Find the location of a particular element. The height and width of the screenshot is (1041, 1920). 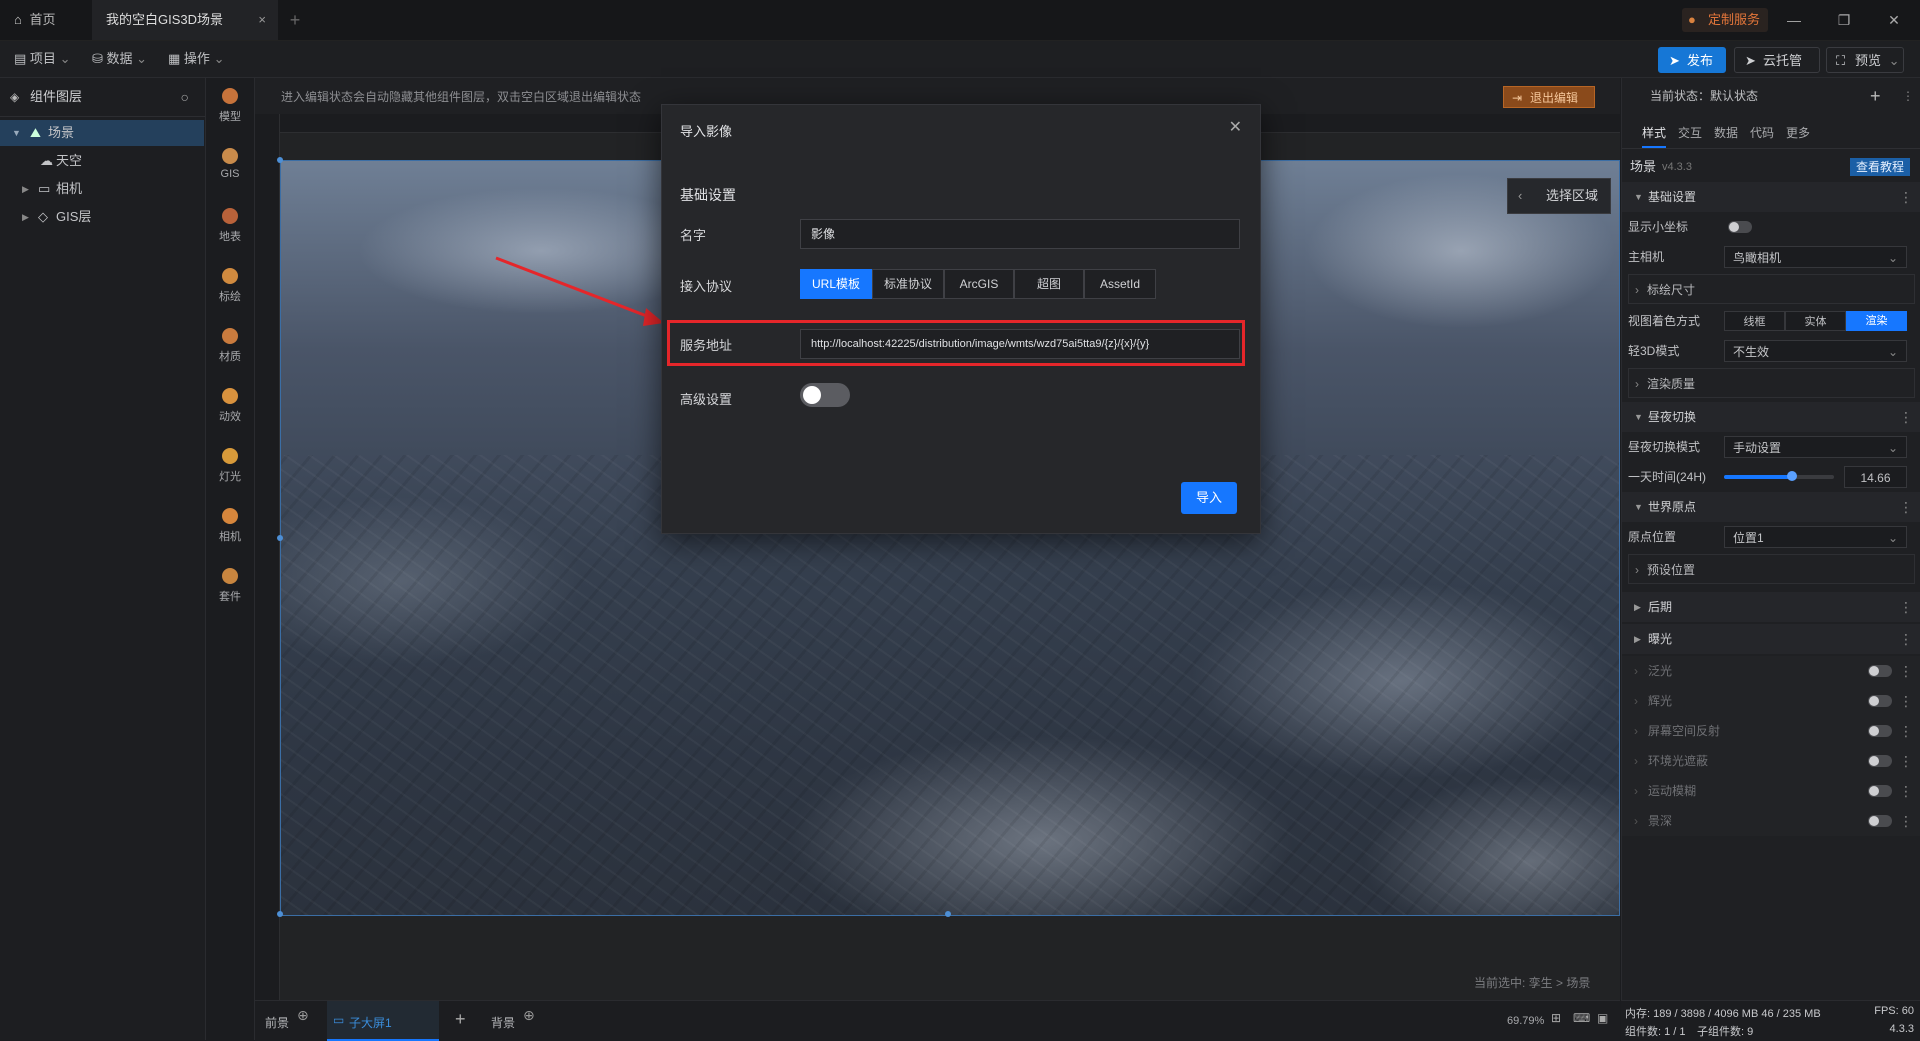

name-label: 名字 is located at coordinates (693, 235).